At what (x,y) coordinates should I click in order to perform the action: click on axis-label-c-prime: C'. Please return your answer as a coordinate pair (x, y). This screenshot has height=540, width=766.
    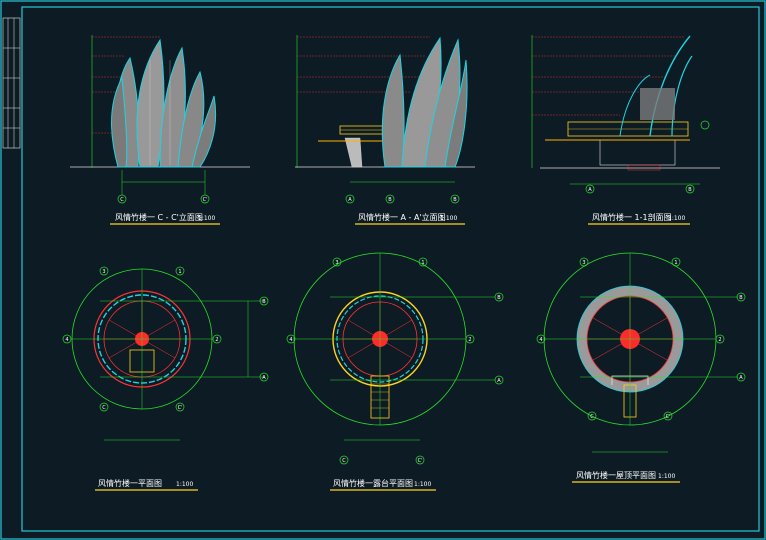
    Looking at the image, I should click on (205, 200).